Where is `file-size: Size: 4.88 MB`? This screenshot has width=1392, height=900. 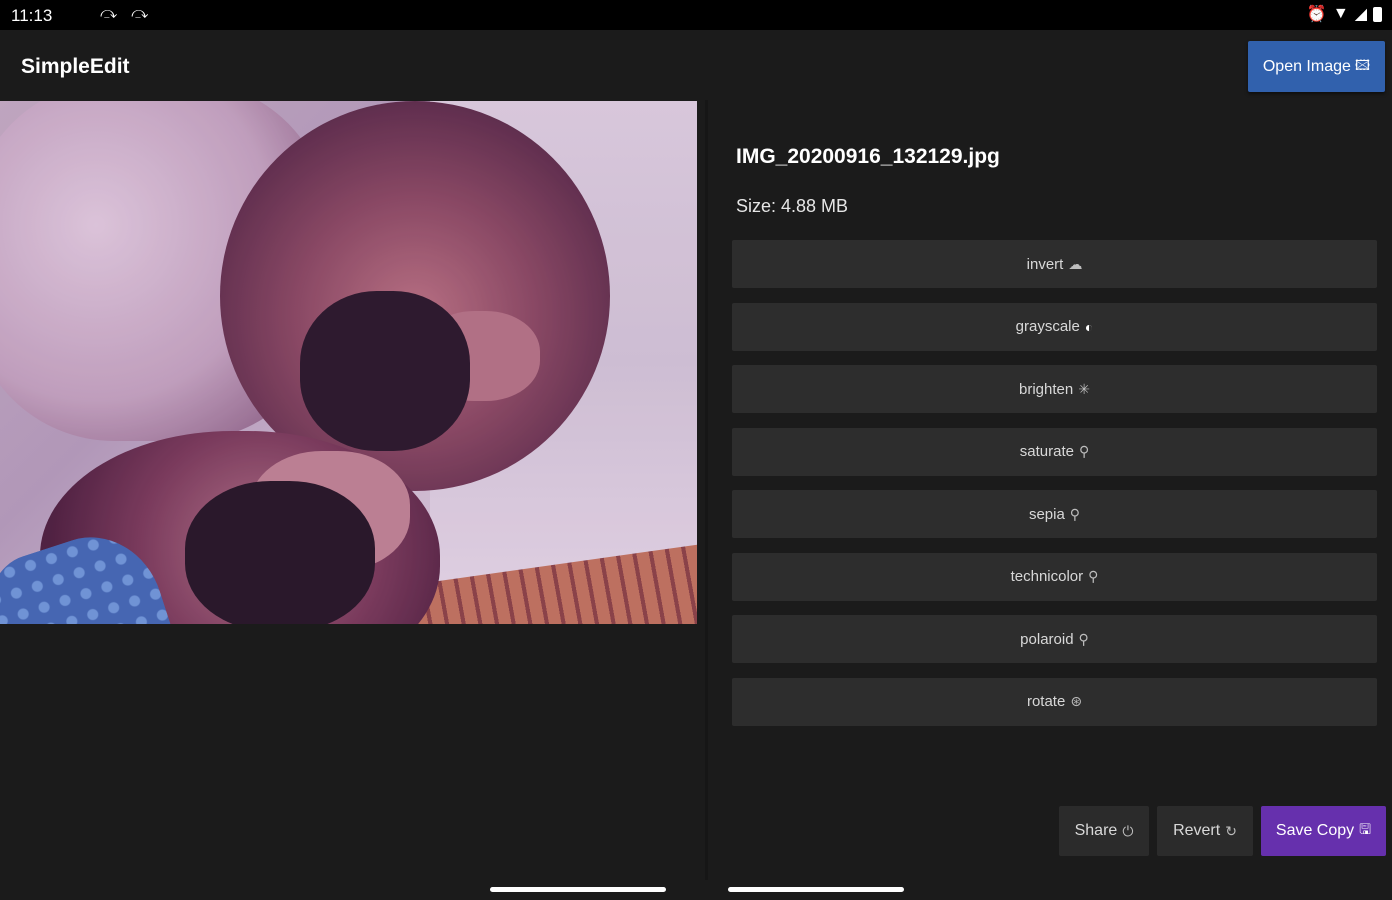 file-size: Size: 4.88 MB is located at coordinates (792, 206).